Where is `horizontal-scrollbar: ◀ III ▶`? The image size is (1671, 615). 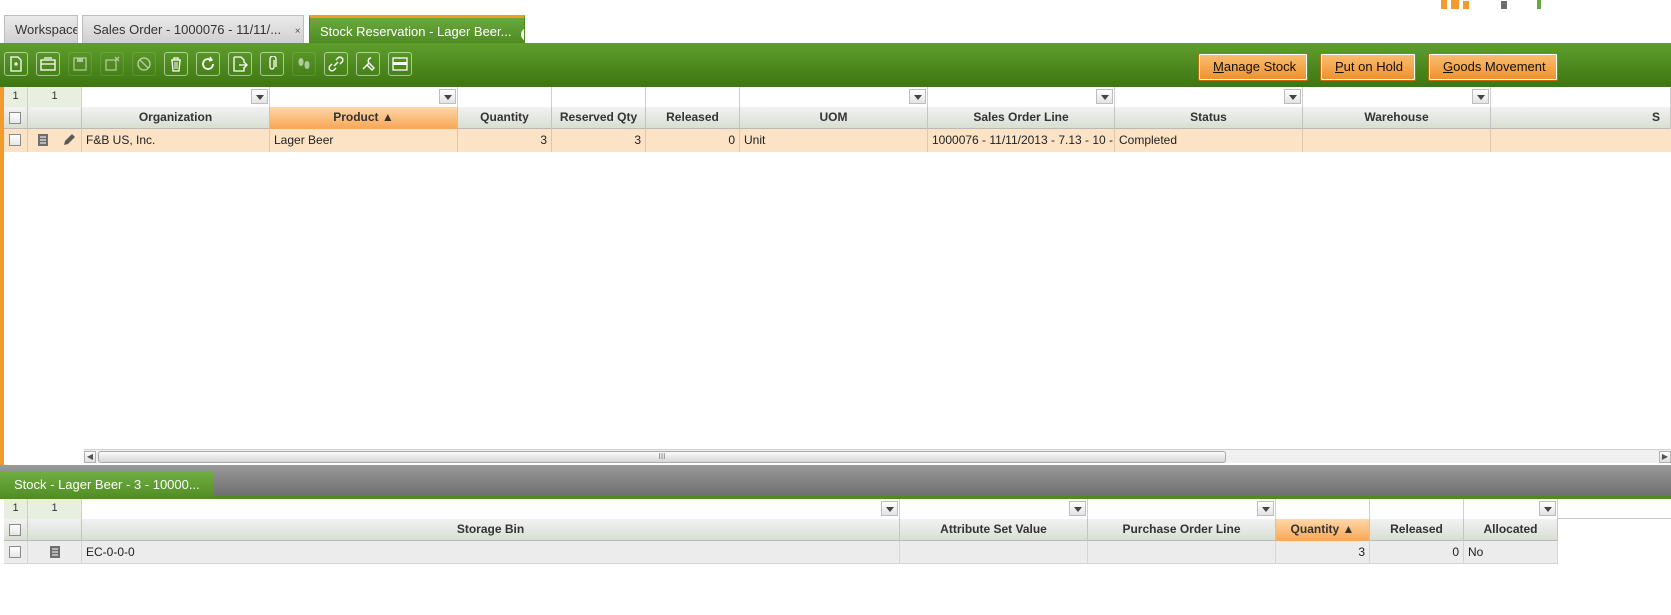
horizontal-scrollbar: ◀ III ▶ is located at coordinates (877, 456).